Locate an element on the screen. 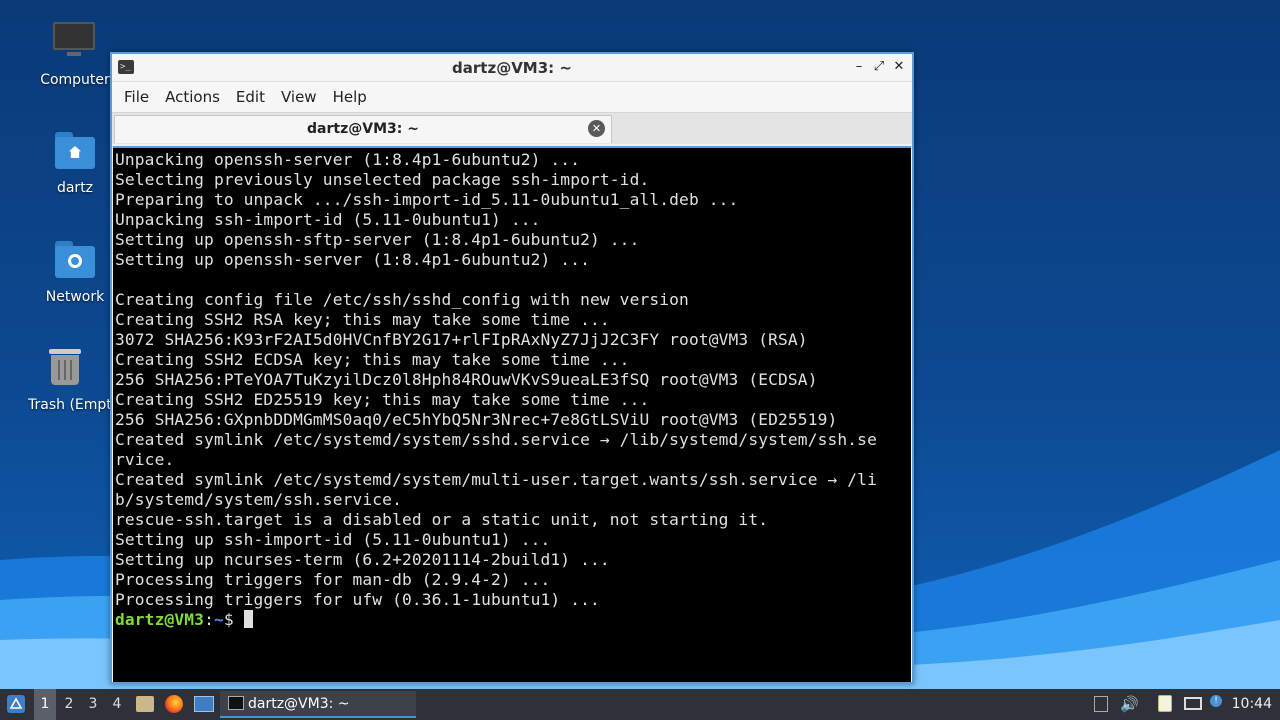 The width and height of the screenshot is (1280, 720). lubuntu-logo-icon is located at coordinates (16, 704).